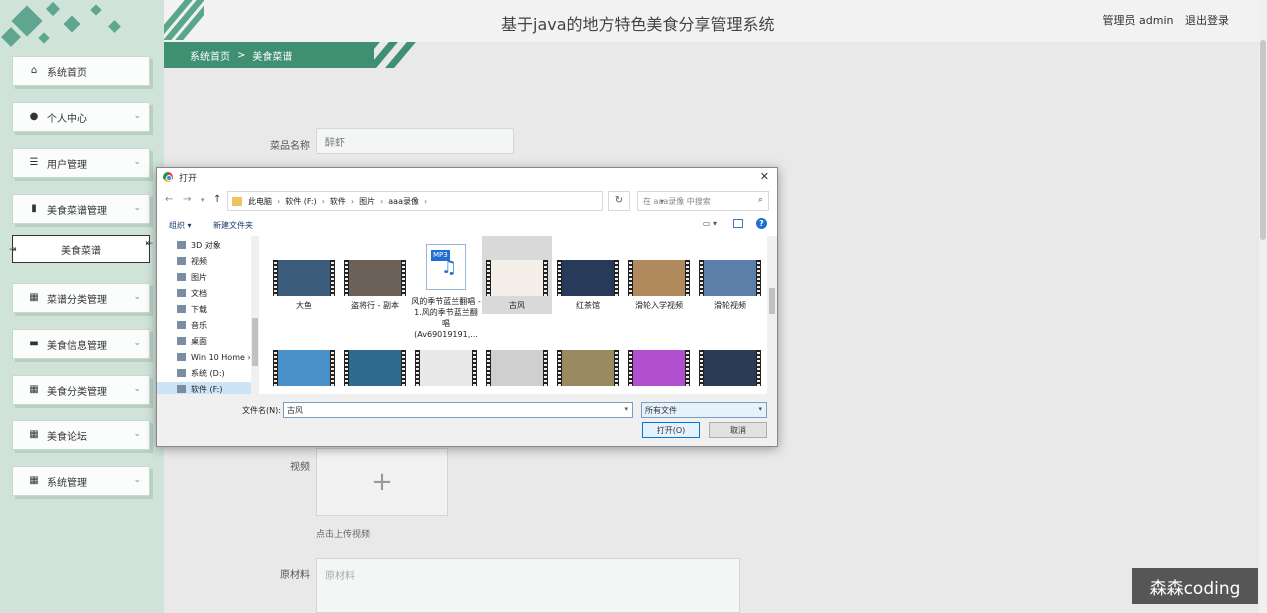 This screenshot has width=1267, height=613. I want to click on forward-icon: →, so click(187, 199).